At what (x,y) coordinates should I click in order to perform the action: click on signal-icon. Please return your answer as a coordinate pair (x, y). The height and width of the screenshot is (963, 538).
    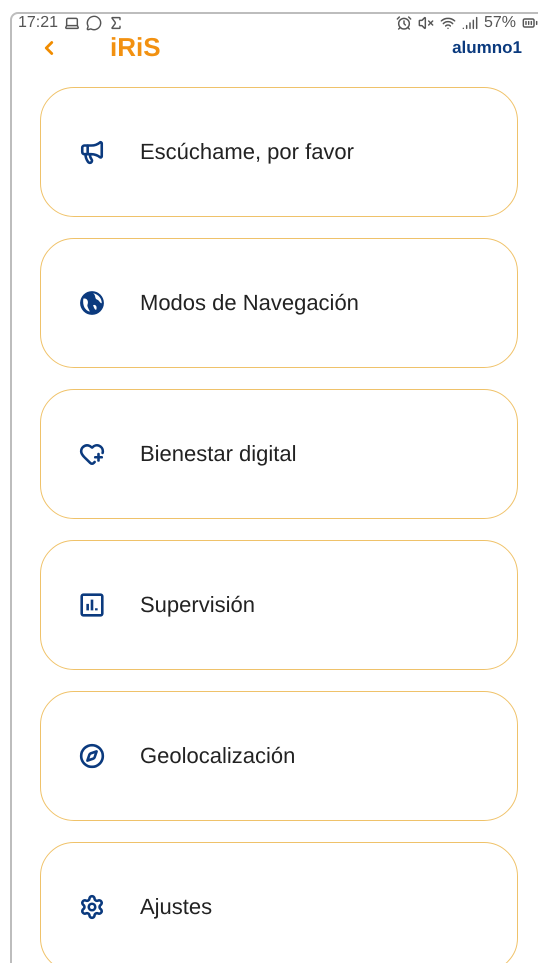
    Looking at the image, I should click on (470, 23).